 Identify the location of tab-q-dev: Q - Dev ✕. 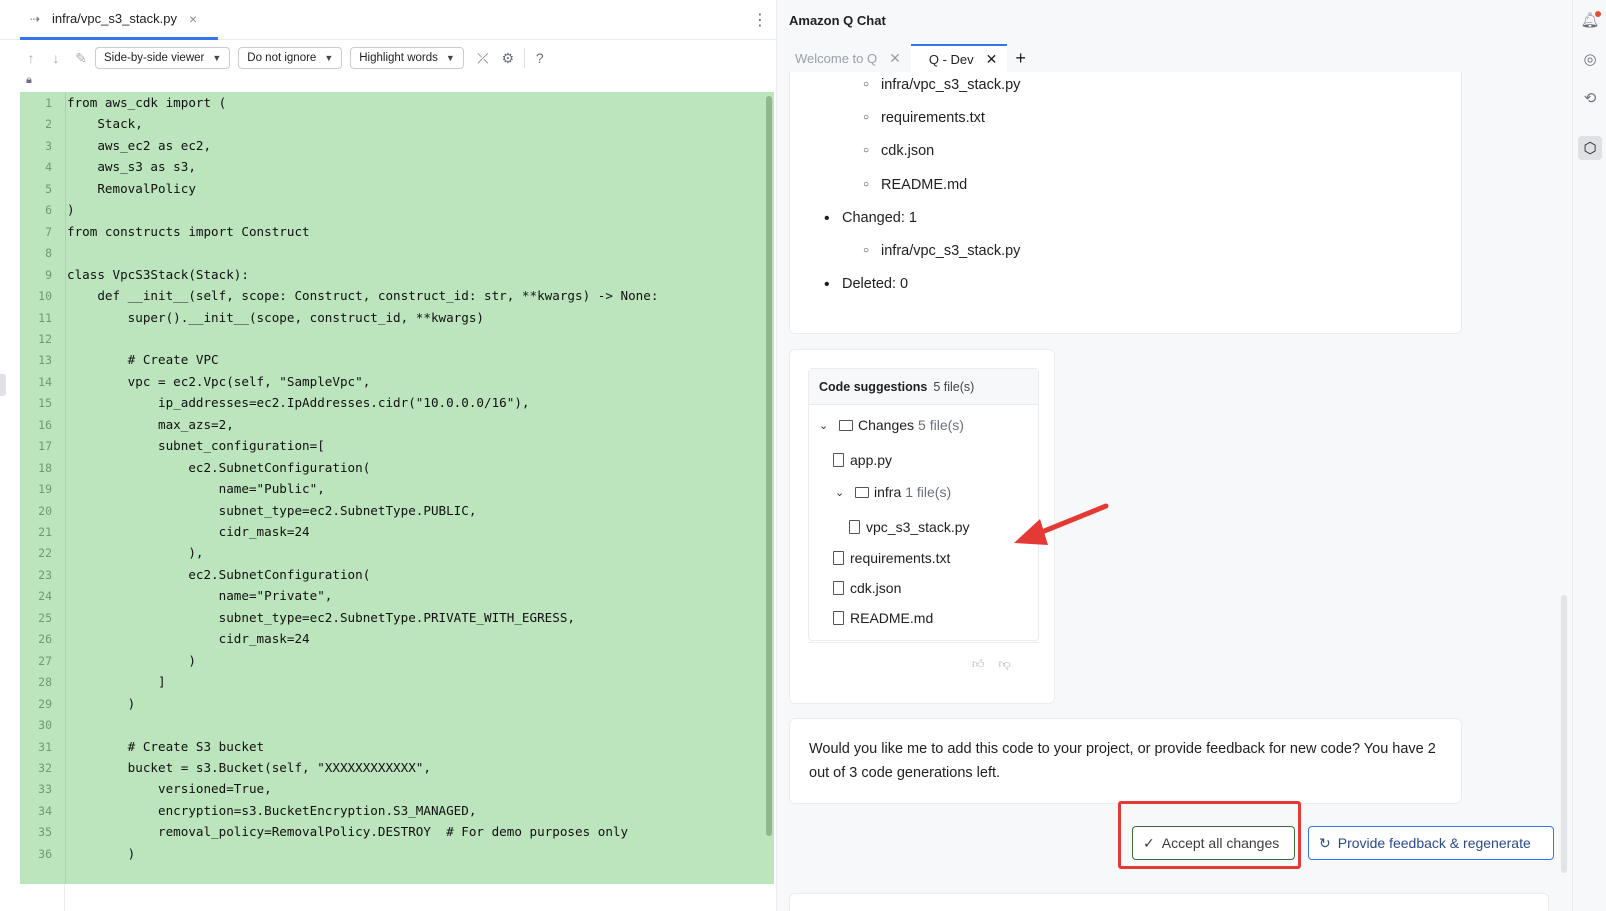
(959, 58).